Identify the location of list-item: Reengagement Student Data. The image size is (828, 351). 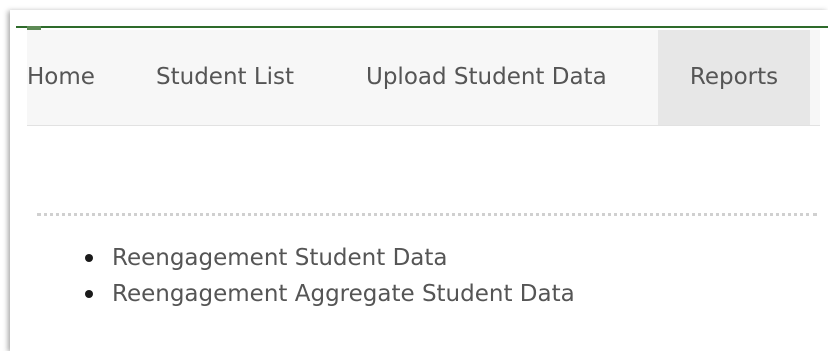
(327, 258).